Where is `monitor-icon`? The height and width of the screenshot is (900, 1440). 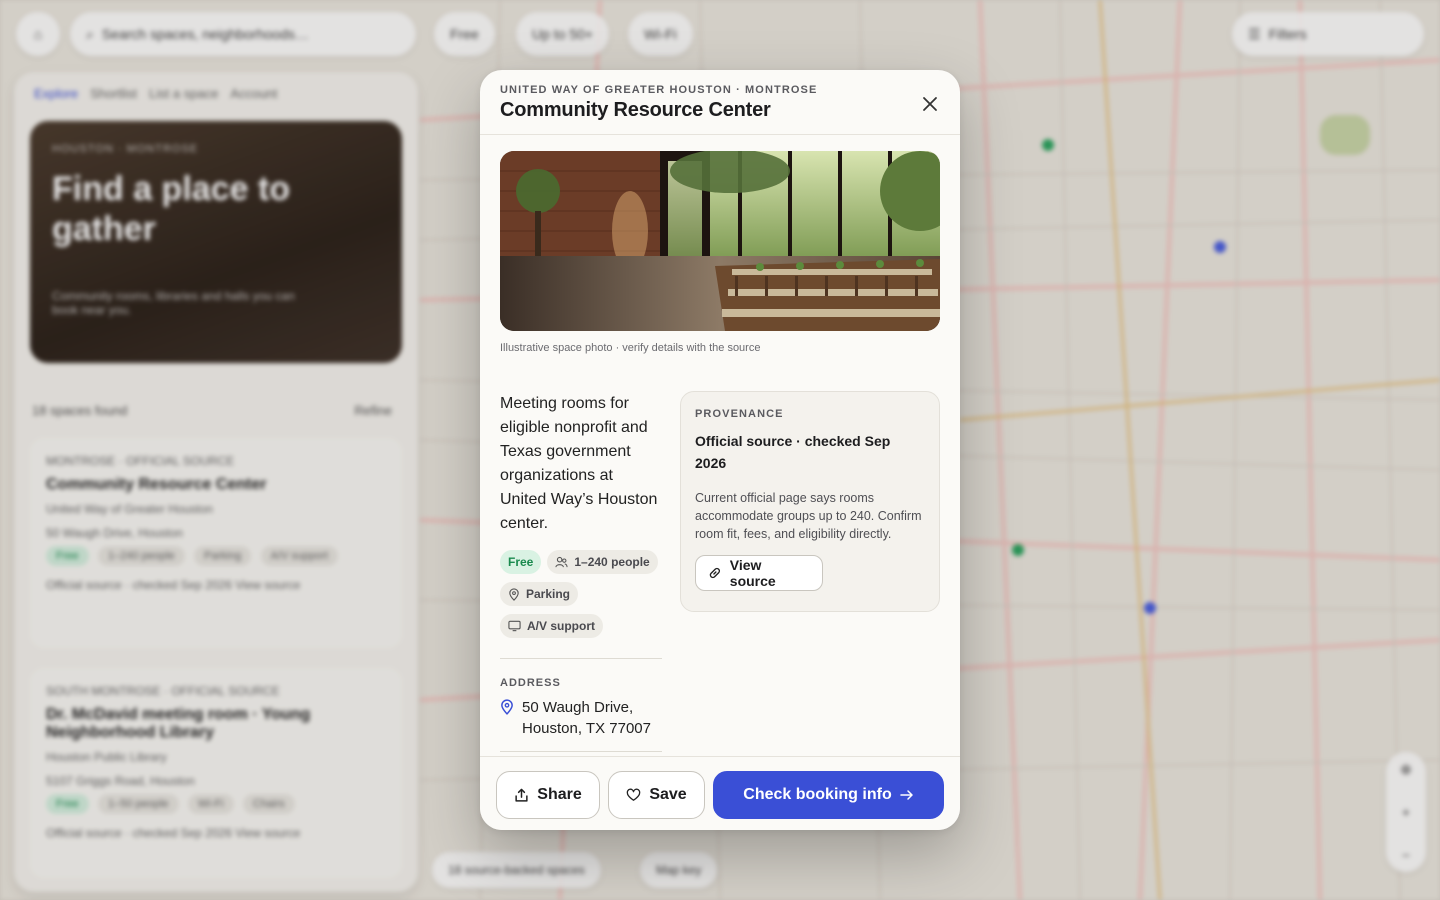
monitor-icon is located at coordinates (514, 626).